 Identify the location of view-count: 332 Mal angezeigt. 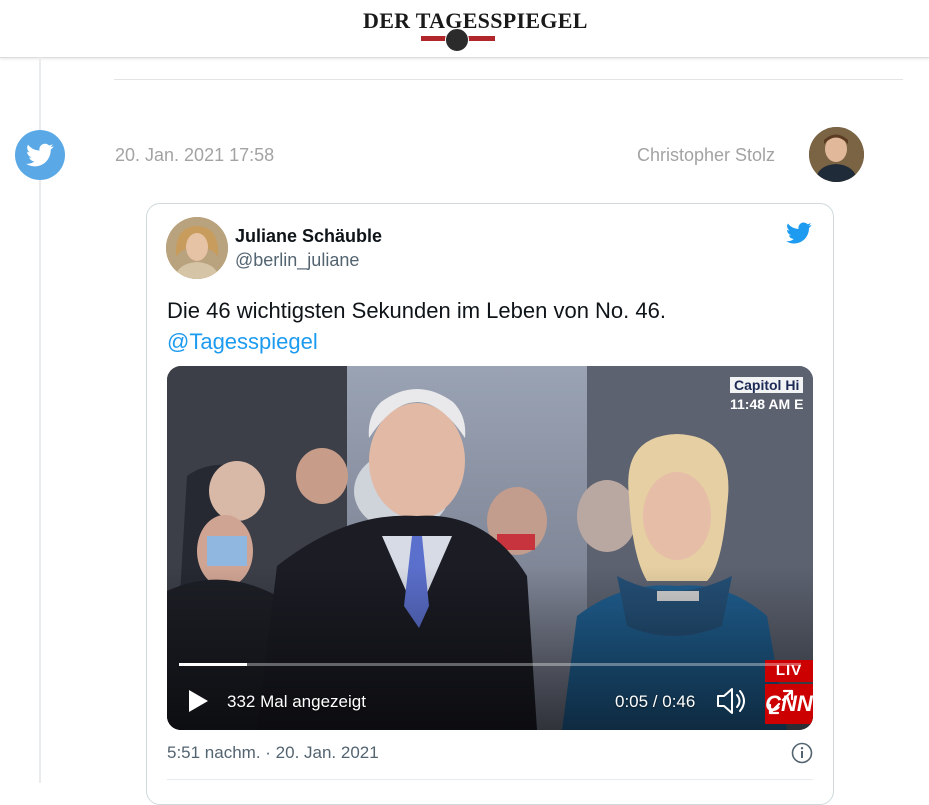
(296, 701).